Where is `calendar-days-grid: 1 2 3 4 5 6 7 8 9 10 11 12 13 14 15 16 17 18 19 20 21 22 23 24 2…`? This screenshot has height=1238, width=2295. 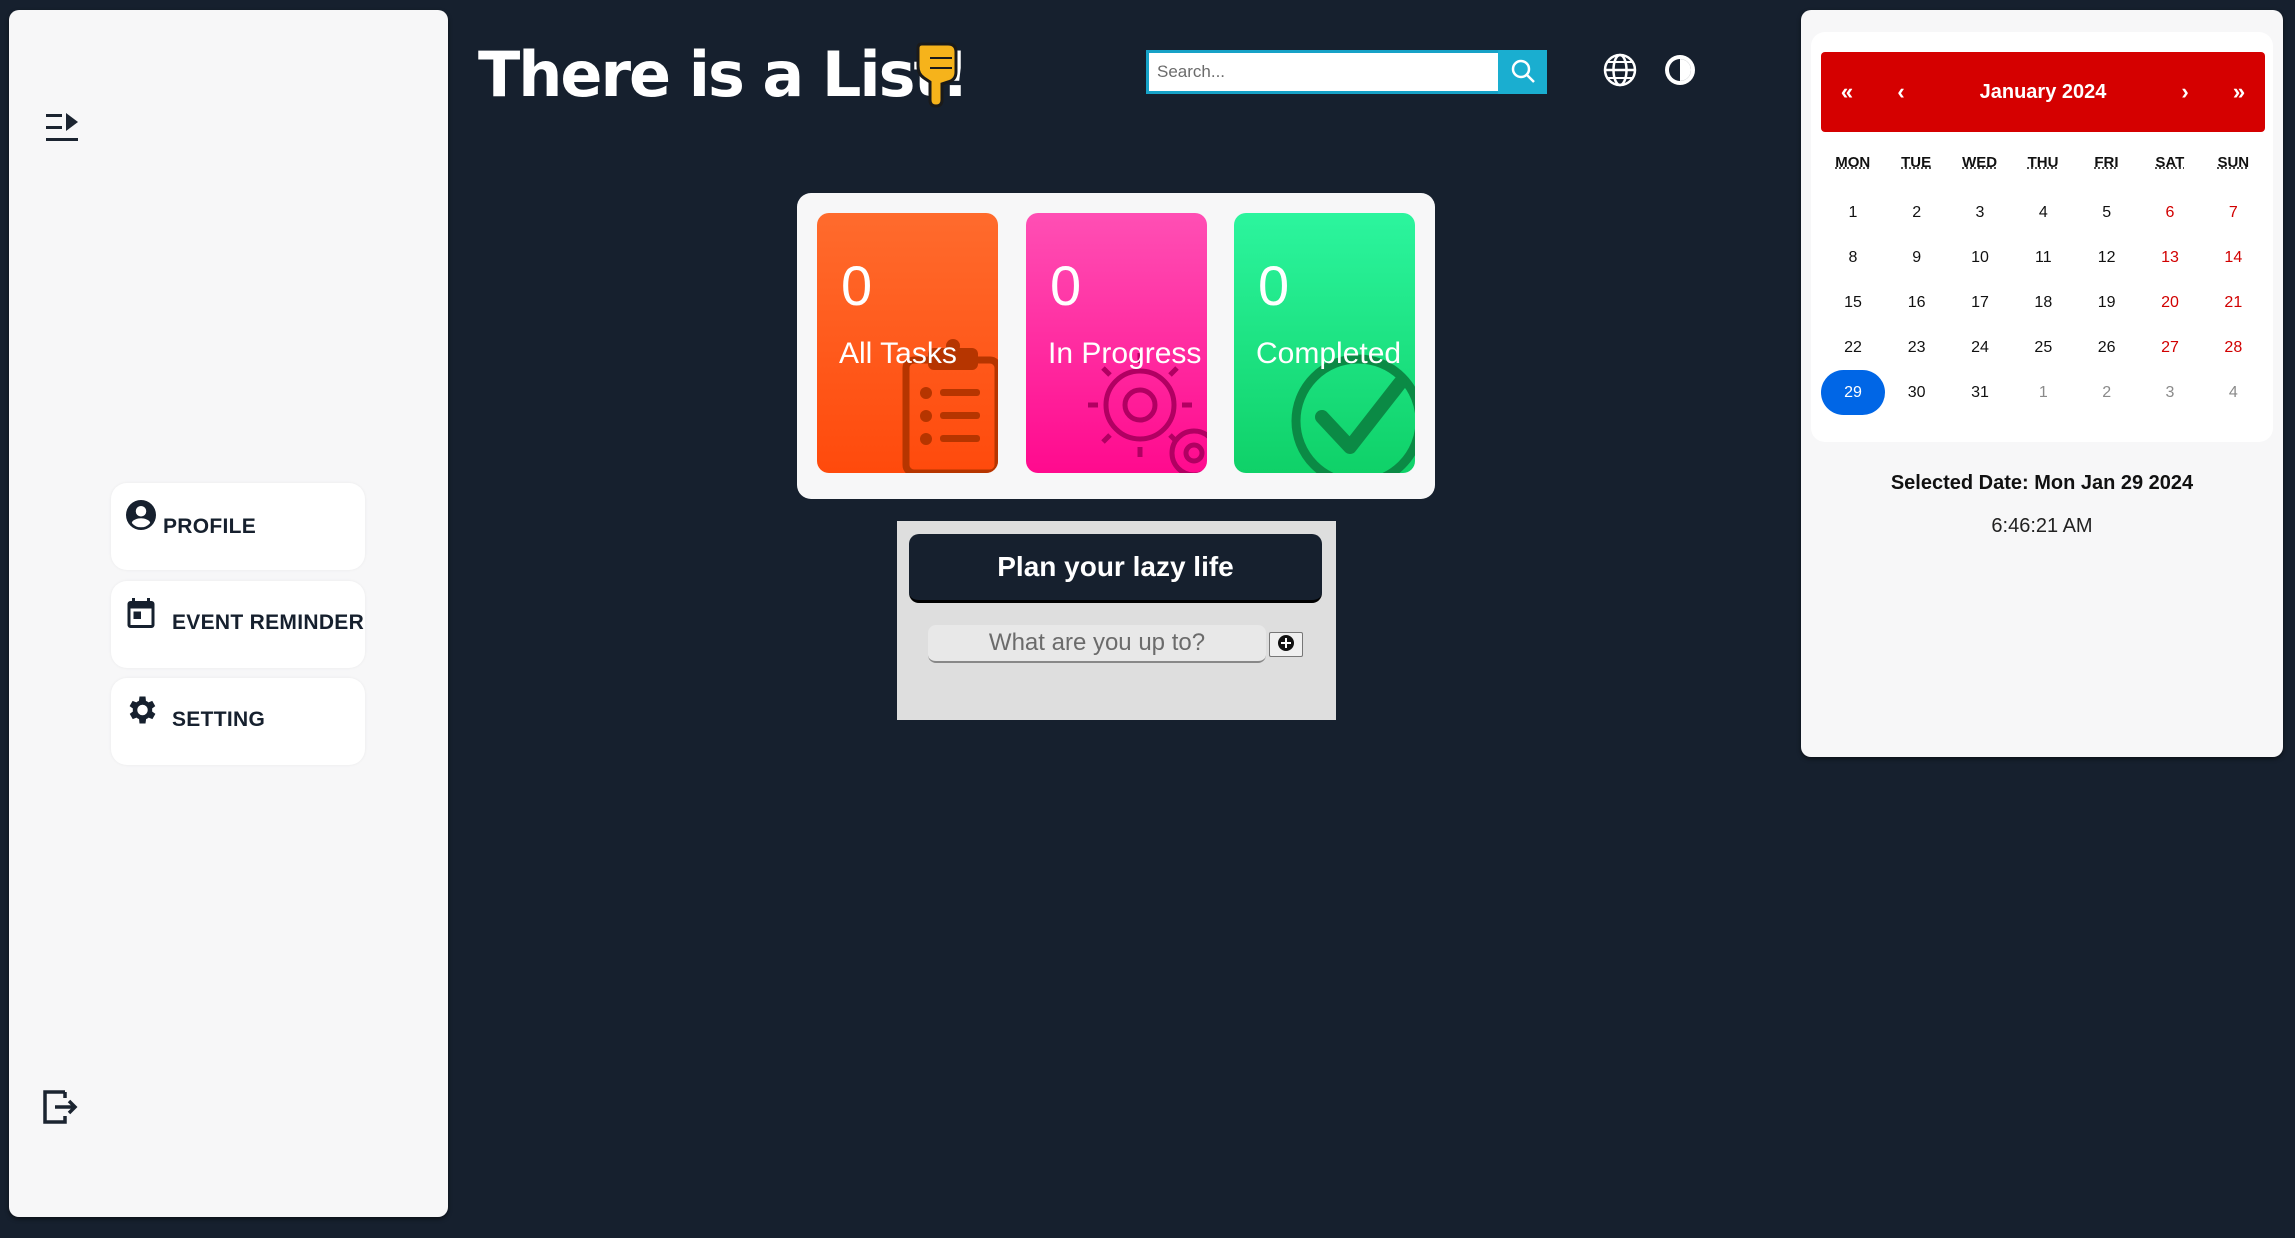
calendar-days-grid: 1 2 3 4 5 6 7 8 9 10 11 12 13 14 15 16 17 18 19 20 21 22 23 24 2… is located at coordinates (2043, 302).